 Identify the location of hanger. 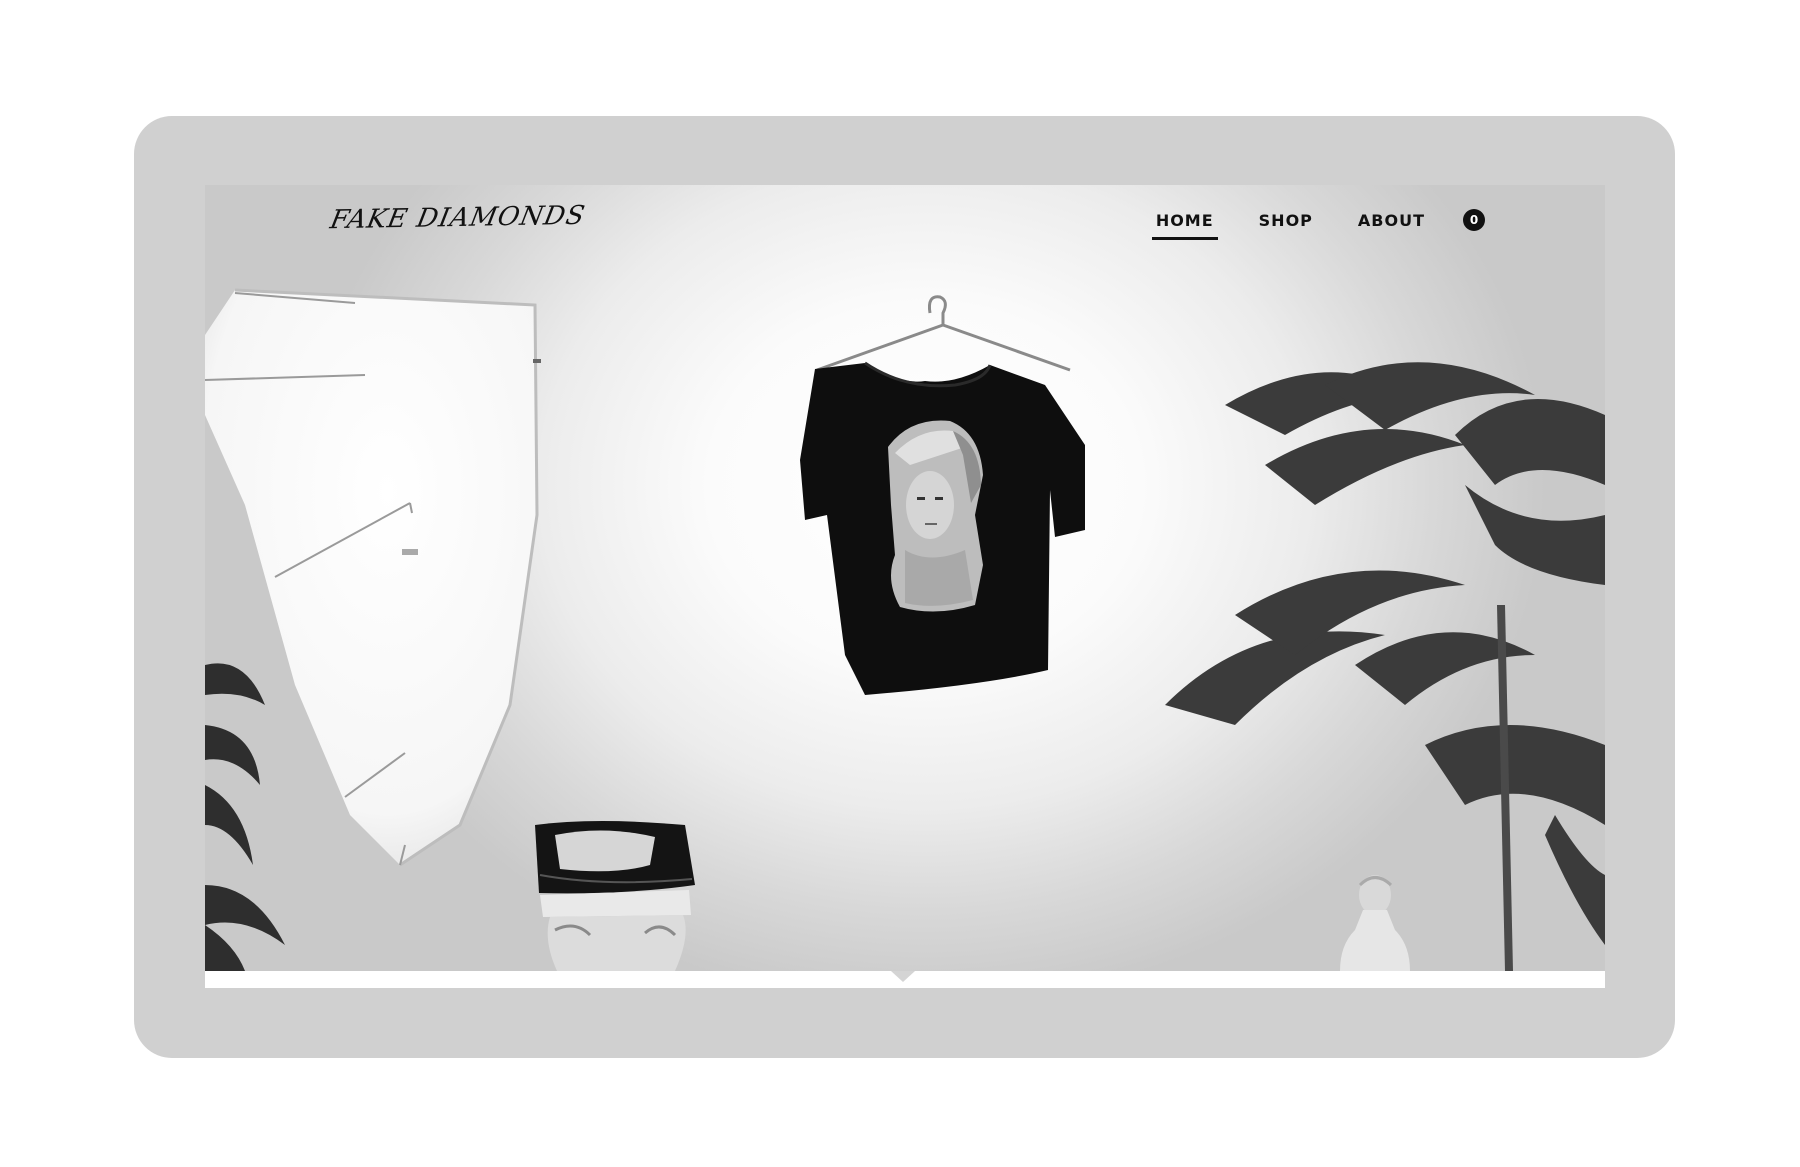
(943, 333).